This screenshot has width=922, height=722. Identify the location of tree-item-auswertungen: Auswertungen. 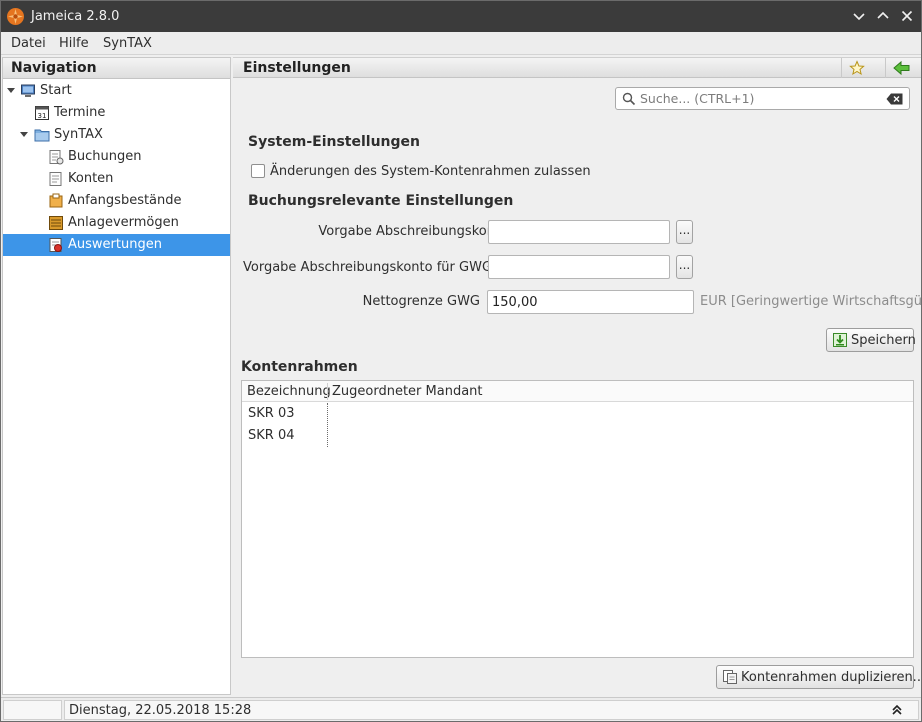
(116, 245).